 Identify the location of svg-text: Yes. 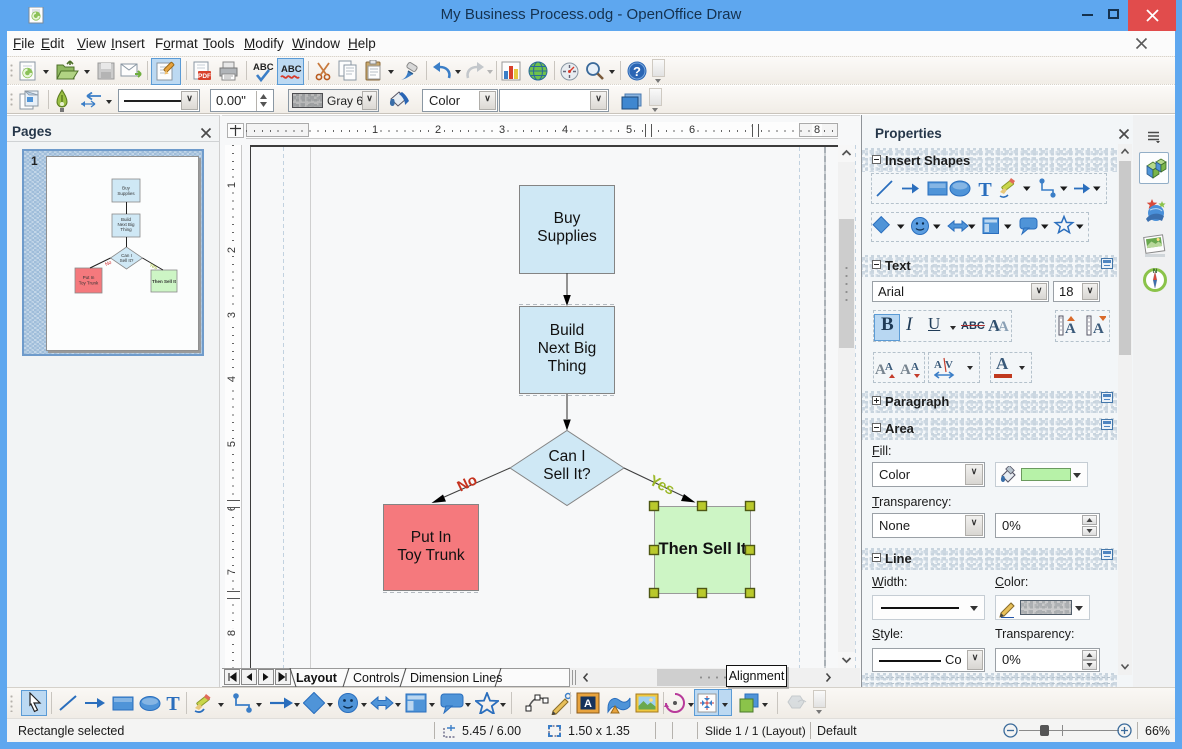
(661, 485).